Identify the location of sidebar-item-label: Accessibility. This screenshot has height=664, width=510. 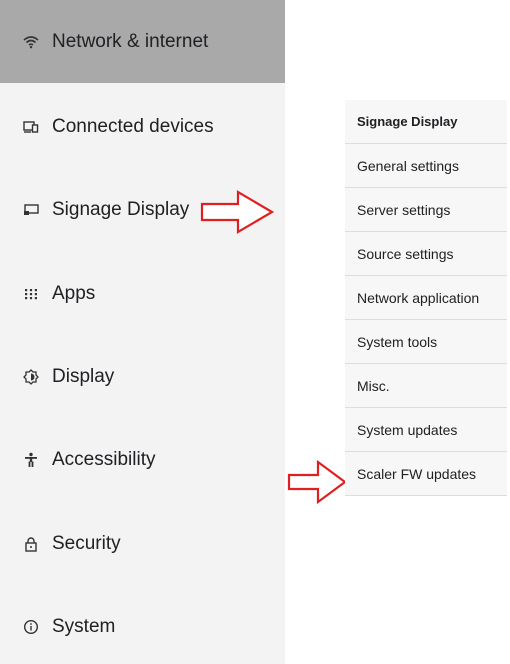
(104, 459).